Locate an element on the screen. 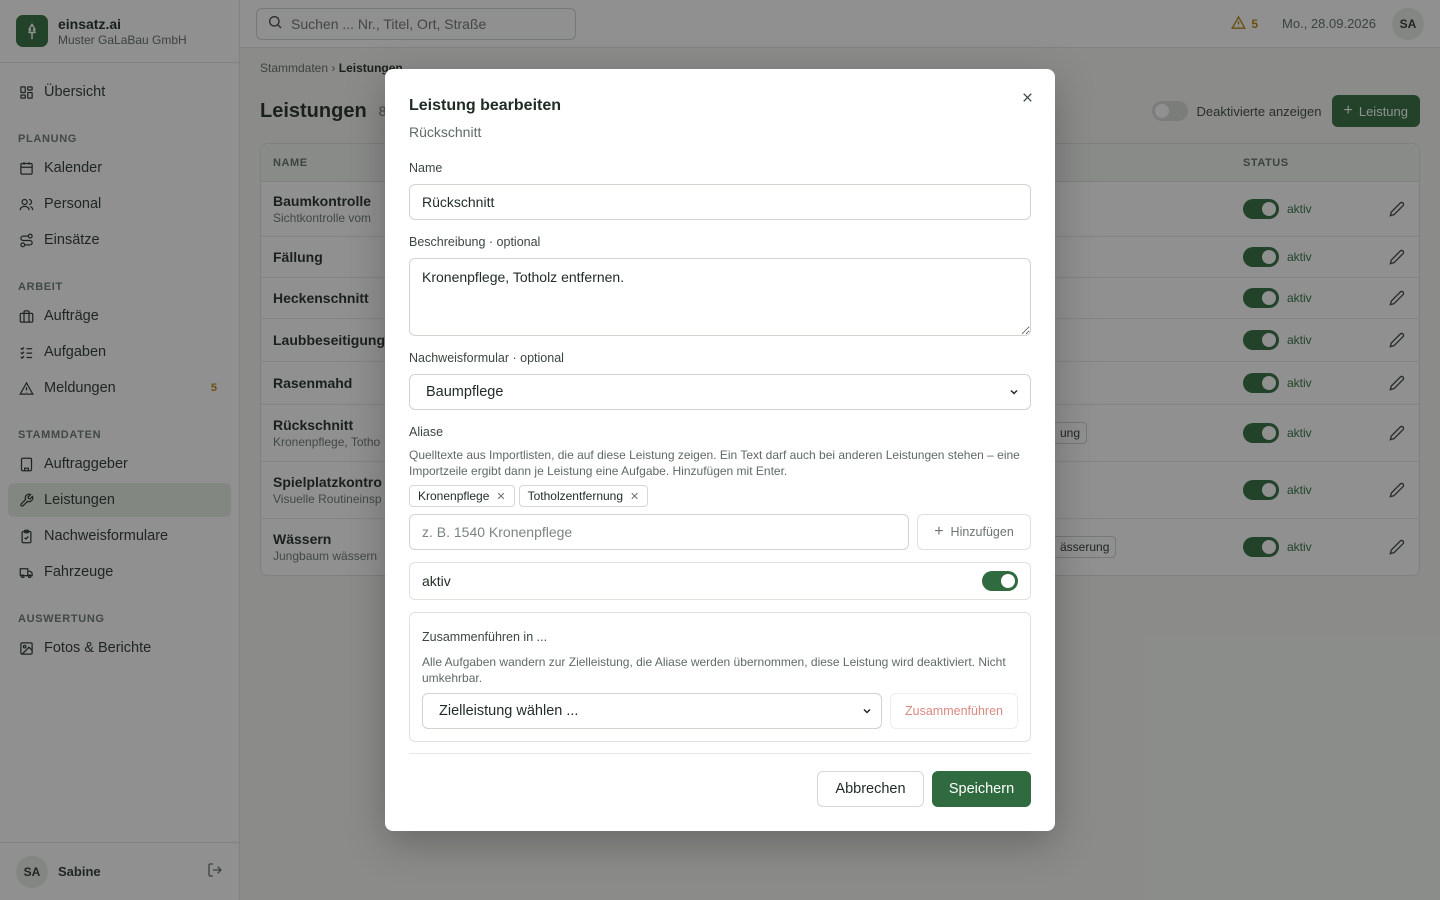  alias-chip-label: Kronenpflege is located at coordinates (454, 496).